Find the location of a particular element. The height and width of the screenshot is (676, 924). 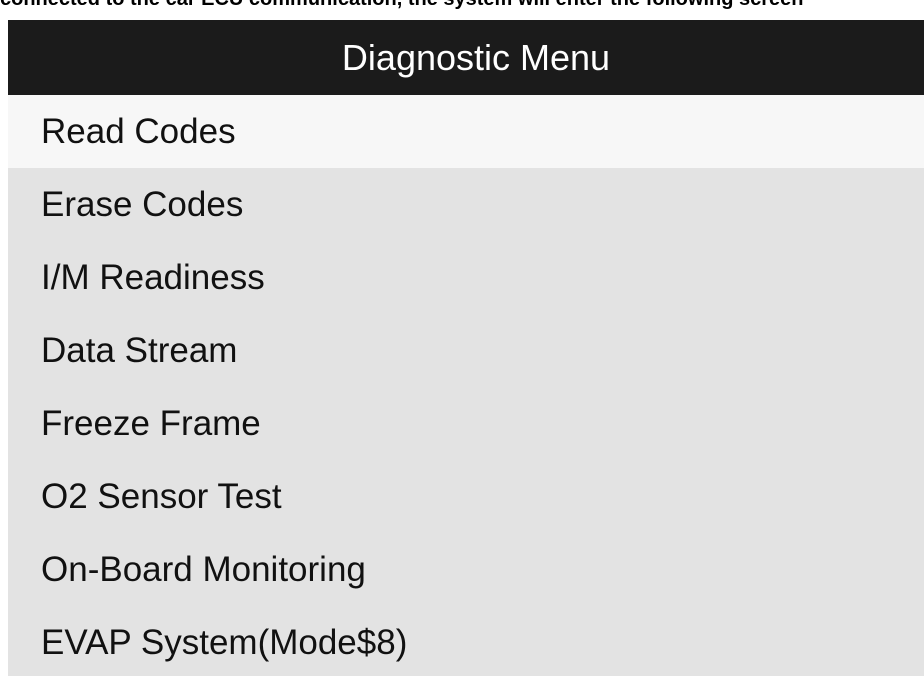

page-title: Diagnostic Menu is located at coordinates (476, 57).